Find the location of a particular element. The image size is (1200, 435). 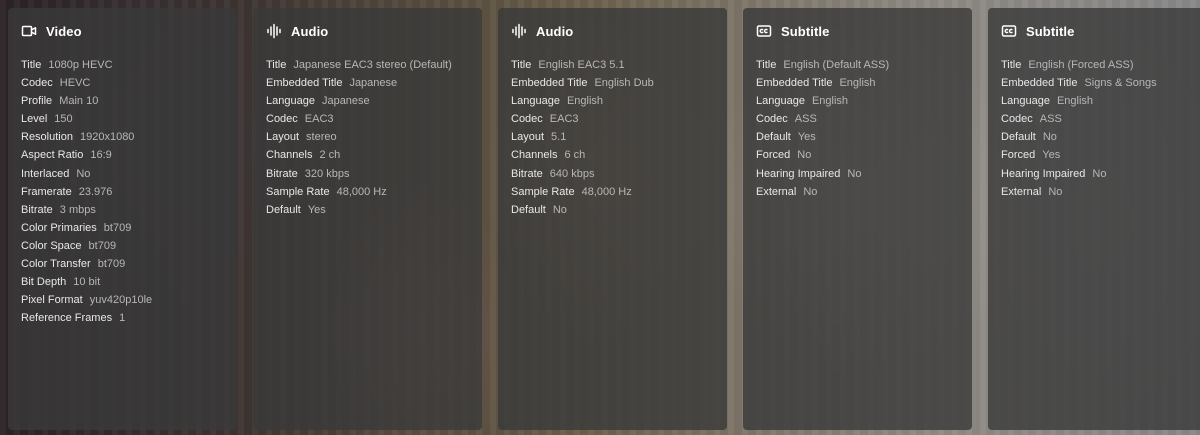

panel-header: Subtitle is located at coordinates (858, 31).